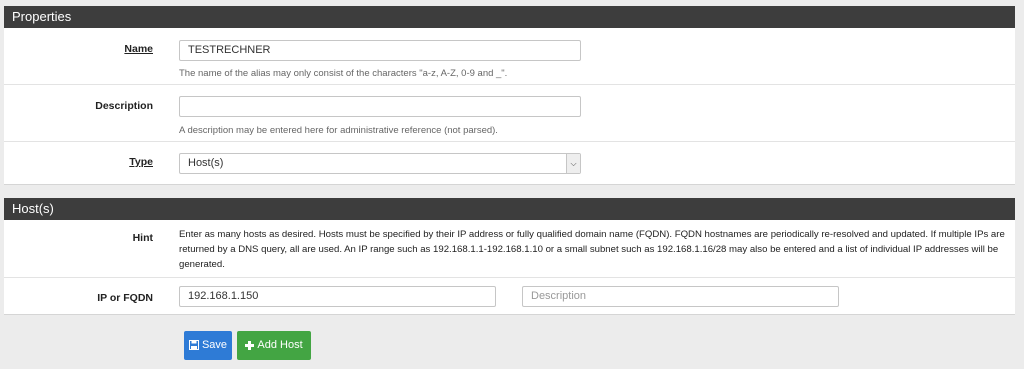 This screenshot has width=1024, height=369. Describe the element at coordinates (680, 296) in the screenshot. I see `host-description-input: Description` at that location.